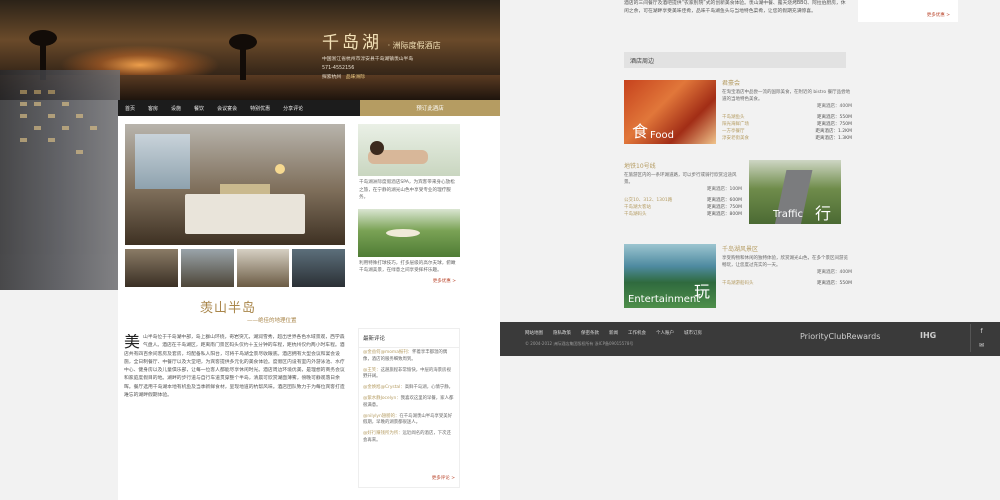  Describe the element at coordinates (176, 108) in the screenshot. I see `nav-facilities: 设施` at that location.